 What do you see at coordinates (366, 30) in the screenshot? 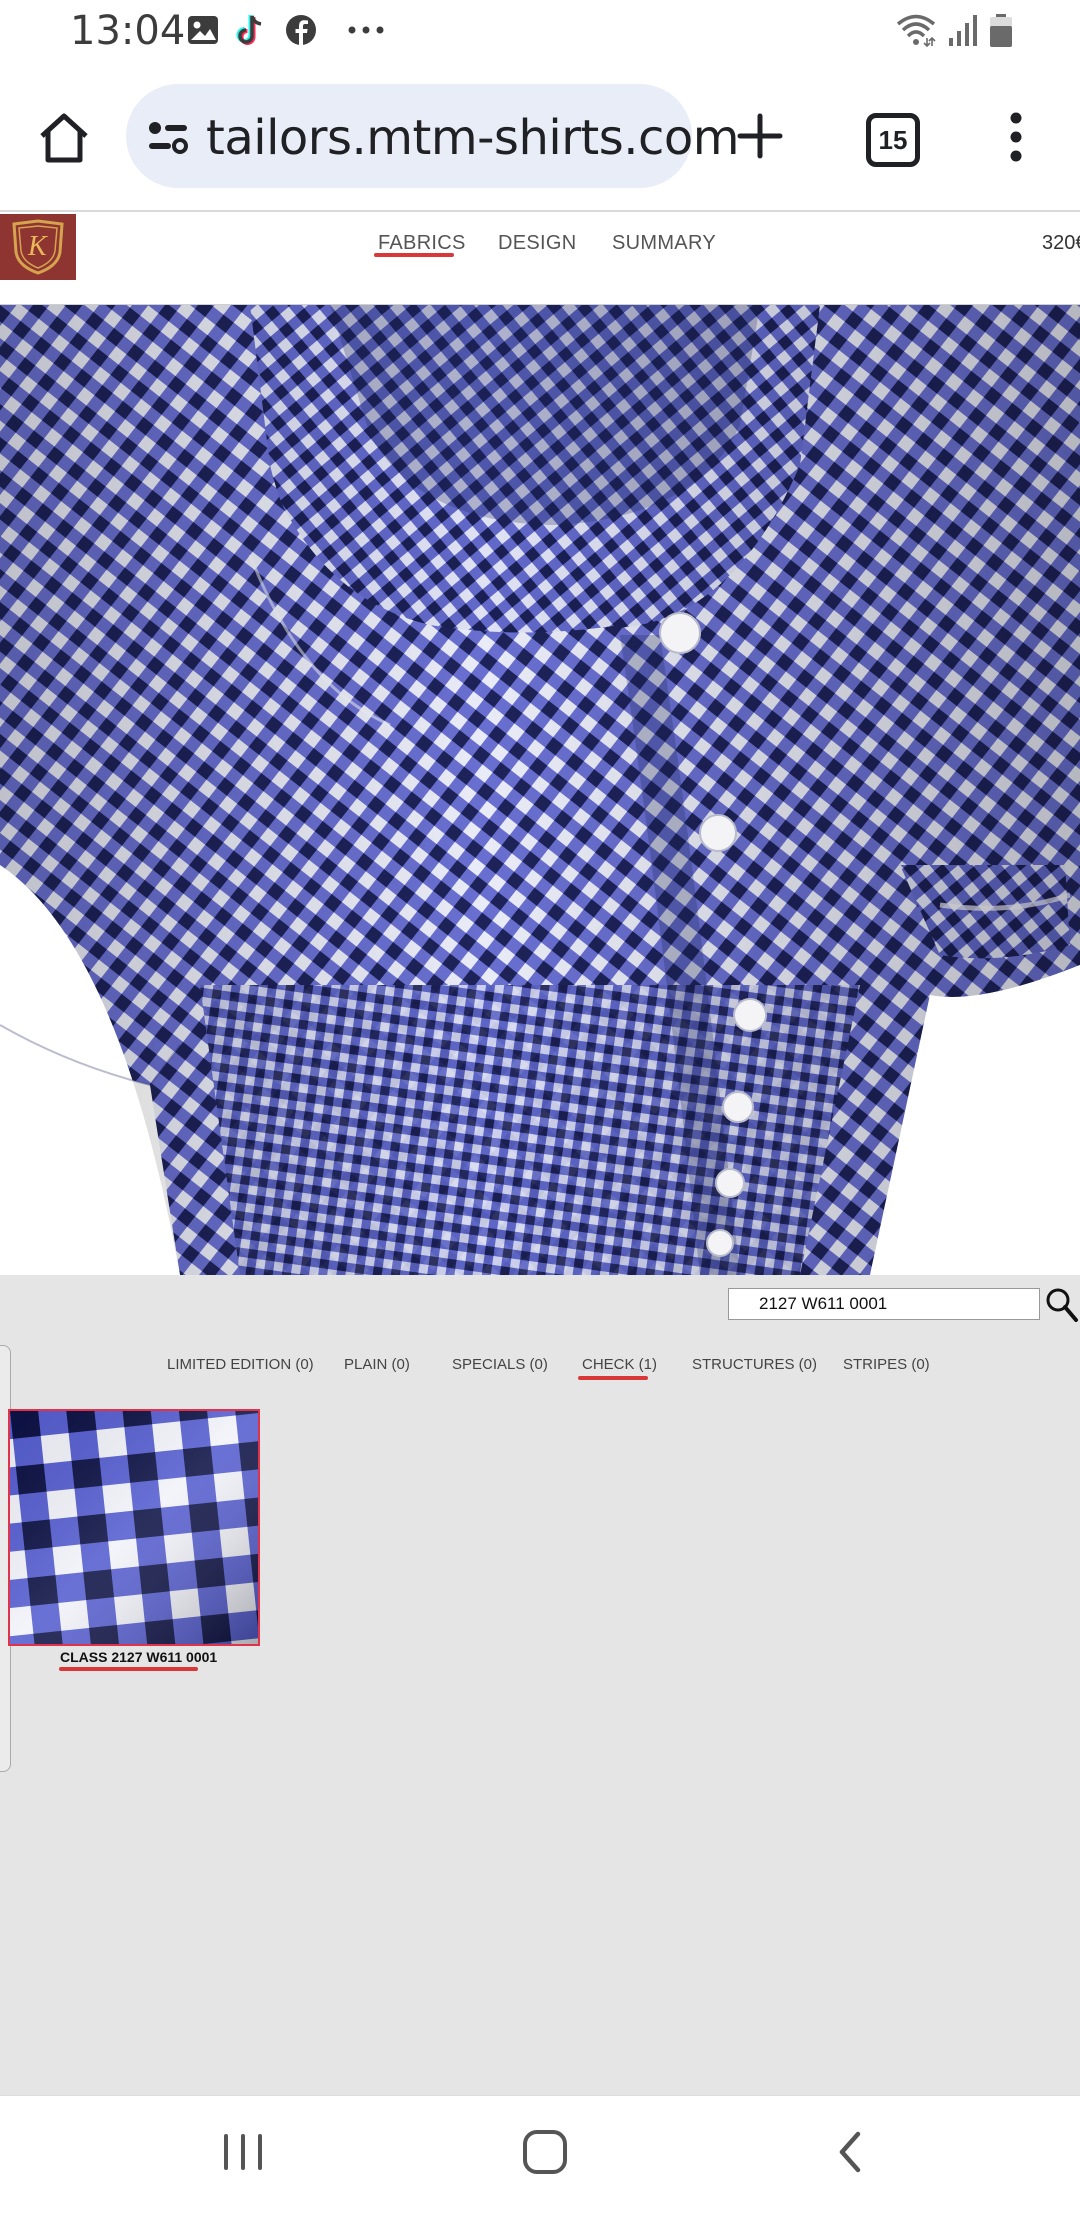
I see `more-dots-icon` at bounding box center [366, 30].